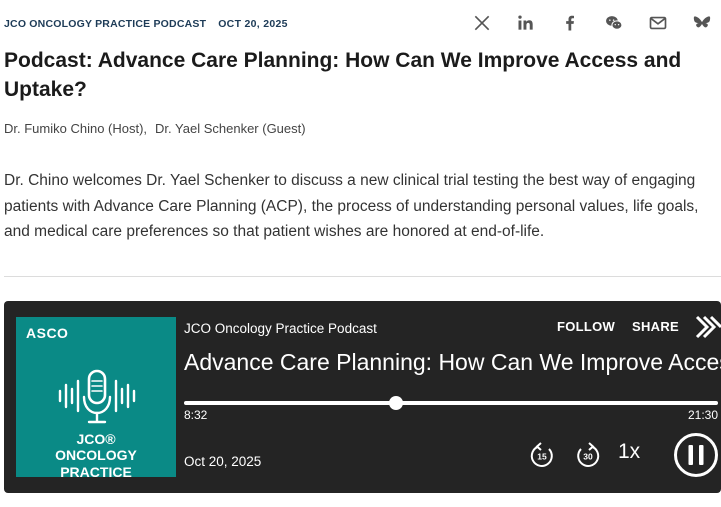 Image resolution: width=721 pixels, height=507 pixels. Describe the element at coordinates (707, 327) in the screenshot. I see `player-logo-icon` at that location.